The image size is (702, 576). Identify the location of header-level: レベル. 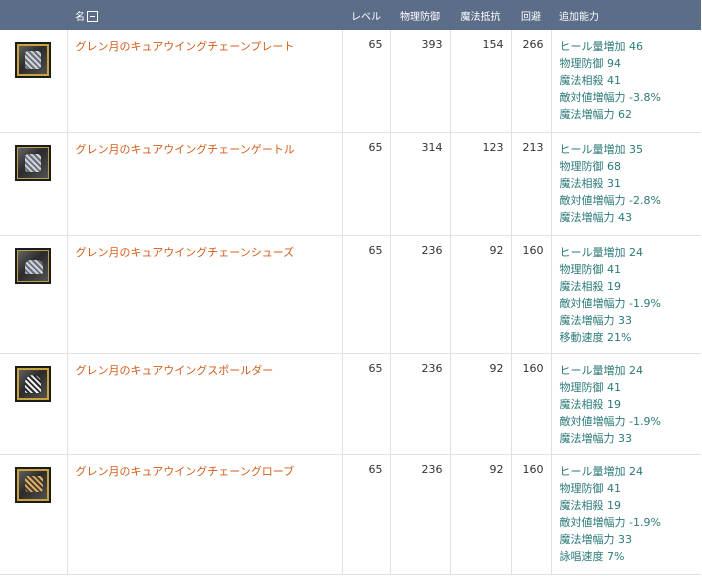
(366, 15).